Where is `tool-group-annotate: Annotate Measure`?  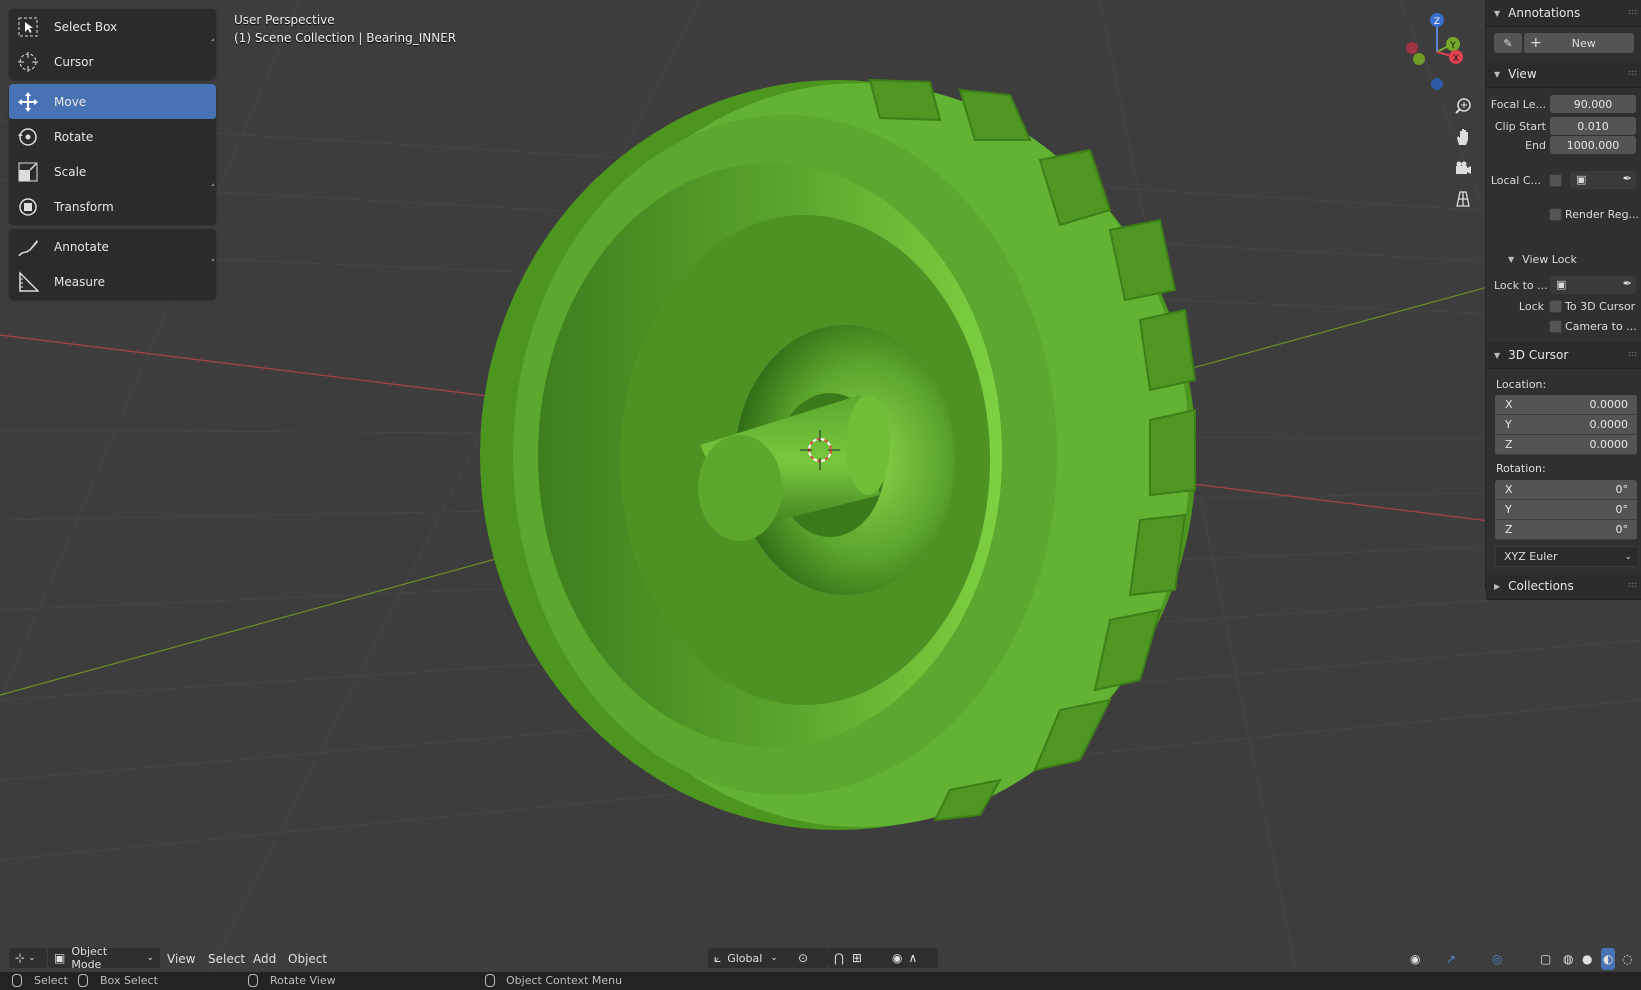 tool-group-annotate: Annotate Measure is located at coordinates (112, 264).